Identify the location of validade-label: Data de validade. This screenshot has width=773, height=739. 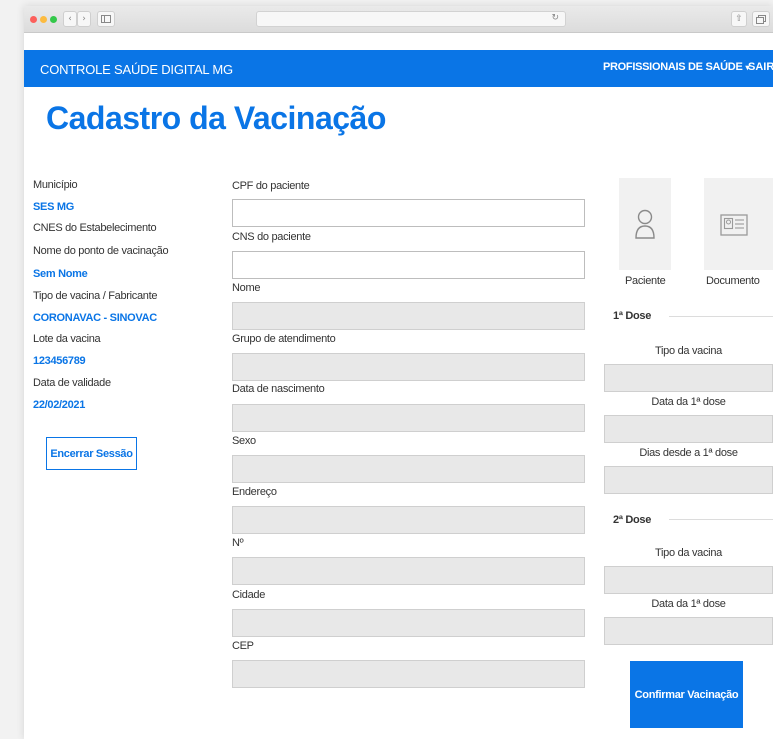
(72, 383).